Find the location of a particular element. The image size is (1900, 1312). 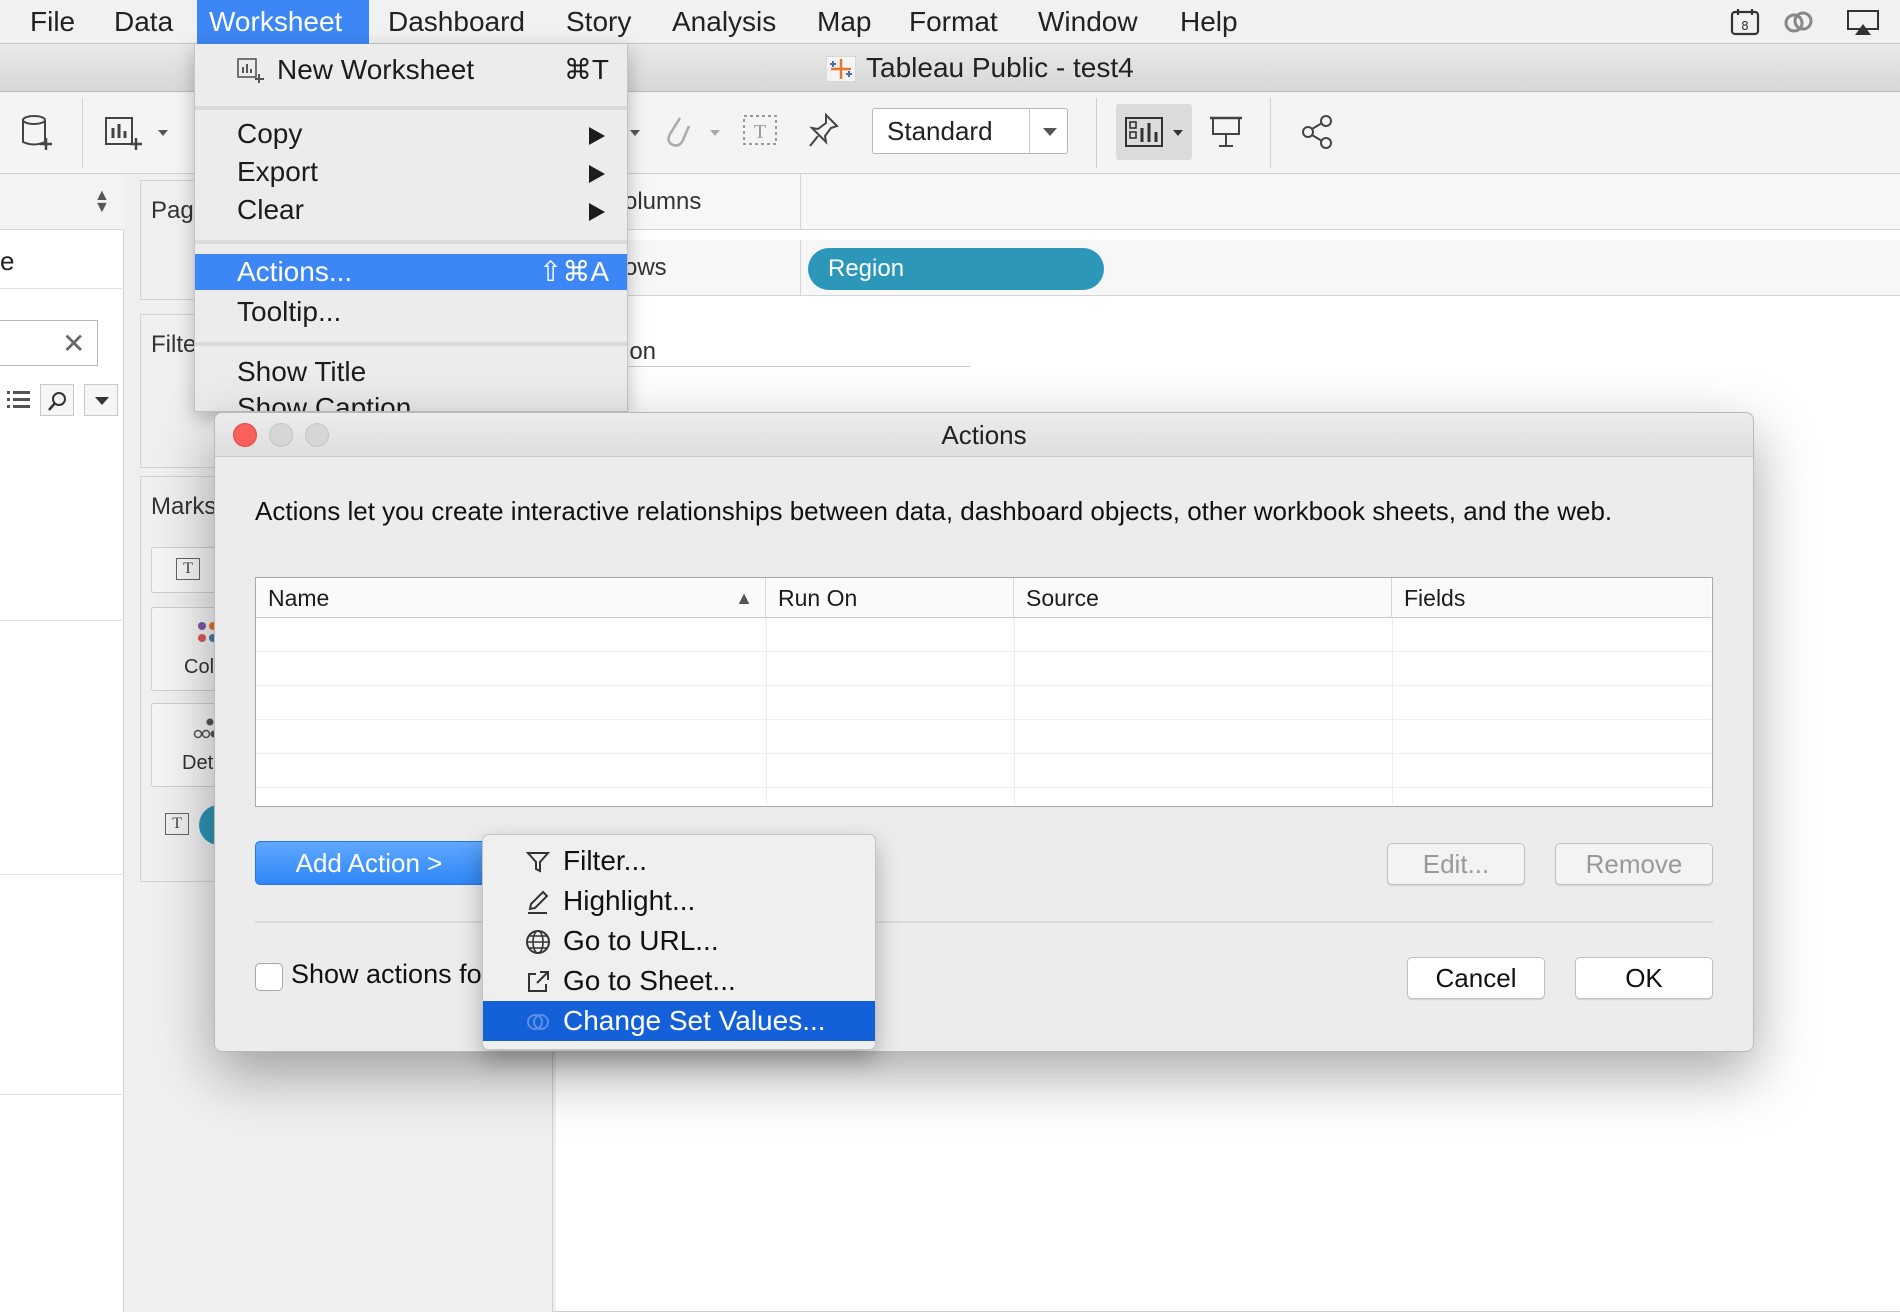

search-button is located at coordinates (57, 400).